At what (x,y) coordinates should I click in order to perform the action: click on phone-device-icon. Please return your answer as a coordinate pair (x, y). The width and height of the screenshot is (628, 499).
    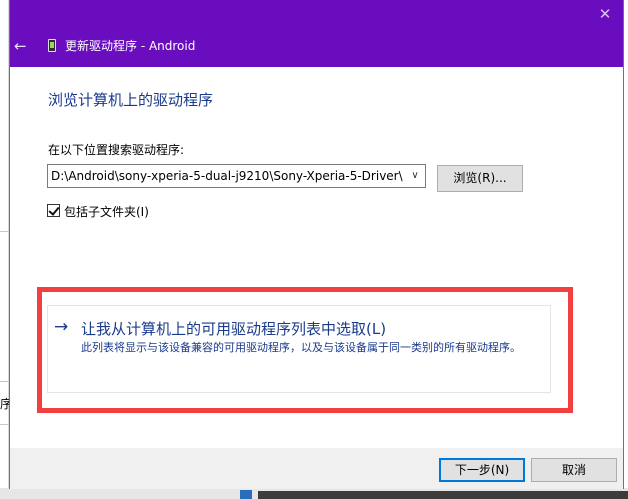
    Looking at the image, I should click on (52, 45).